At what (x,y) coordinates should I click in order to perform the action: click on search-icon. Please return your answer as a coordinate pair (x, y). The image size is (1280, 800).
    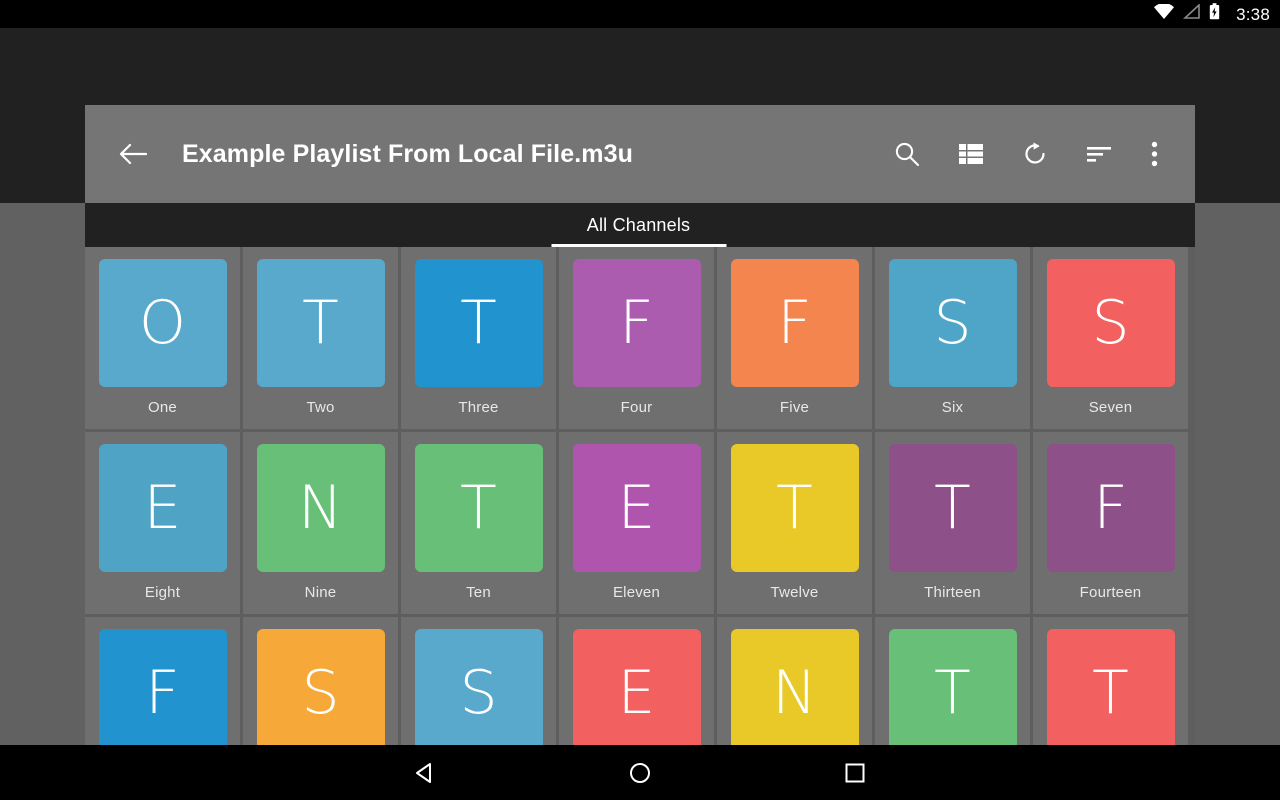
    Looking at the image, I should click on (907, 154).